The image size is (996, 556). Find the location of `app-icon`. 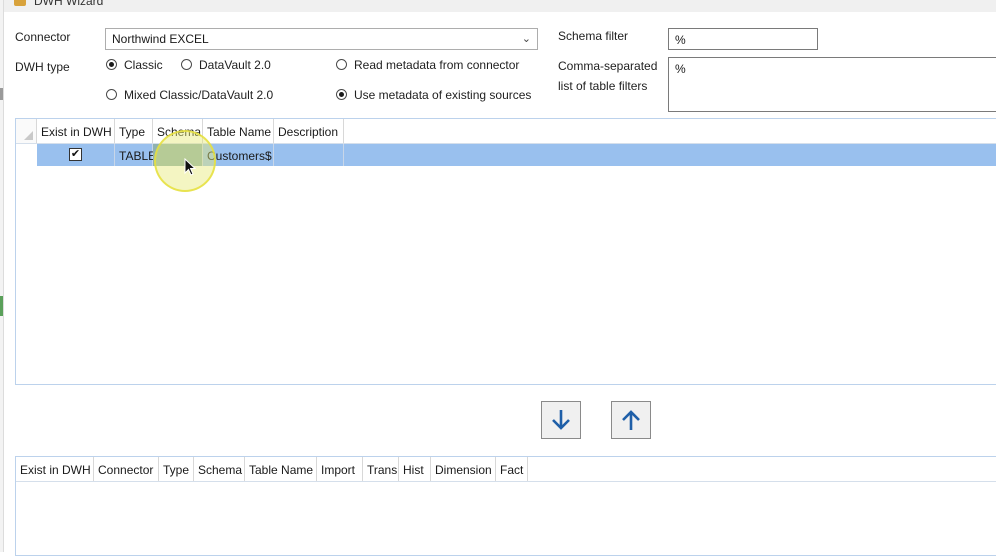

app-icon is located at coordinates (20, 3).